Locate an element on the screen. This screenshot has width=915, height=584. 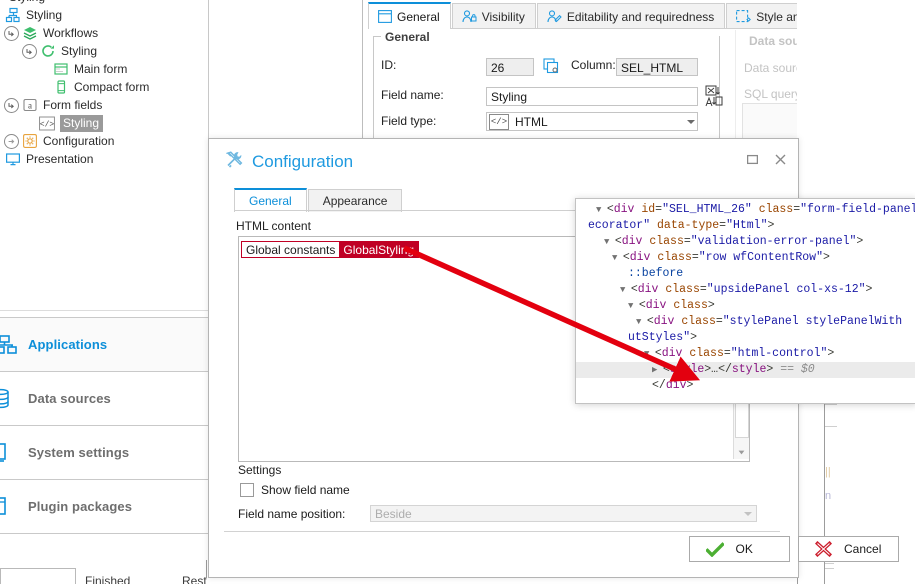
tree-item-main-form: Main form is located at coordinates (104, 69).